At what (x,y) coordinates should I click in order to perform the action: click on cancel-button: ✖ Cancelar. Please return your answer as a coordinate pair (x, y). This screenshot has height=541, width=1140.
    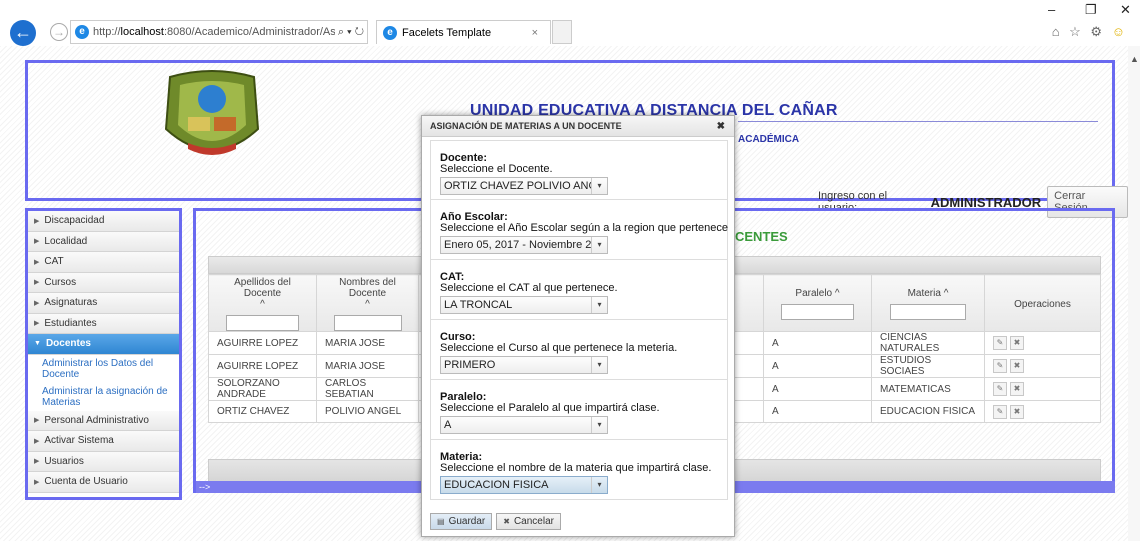
    Looking at the image, I should click on (528, 521).